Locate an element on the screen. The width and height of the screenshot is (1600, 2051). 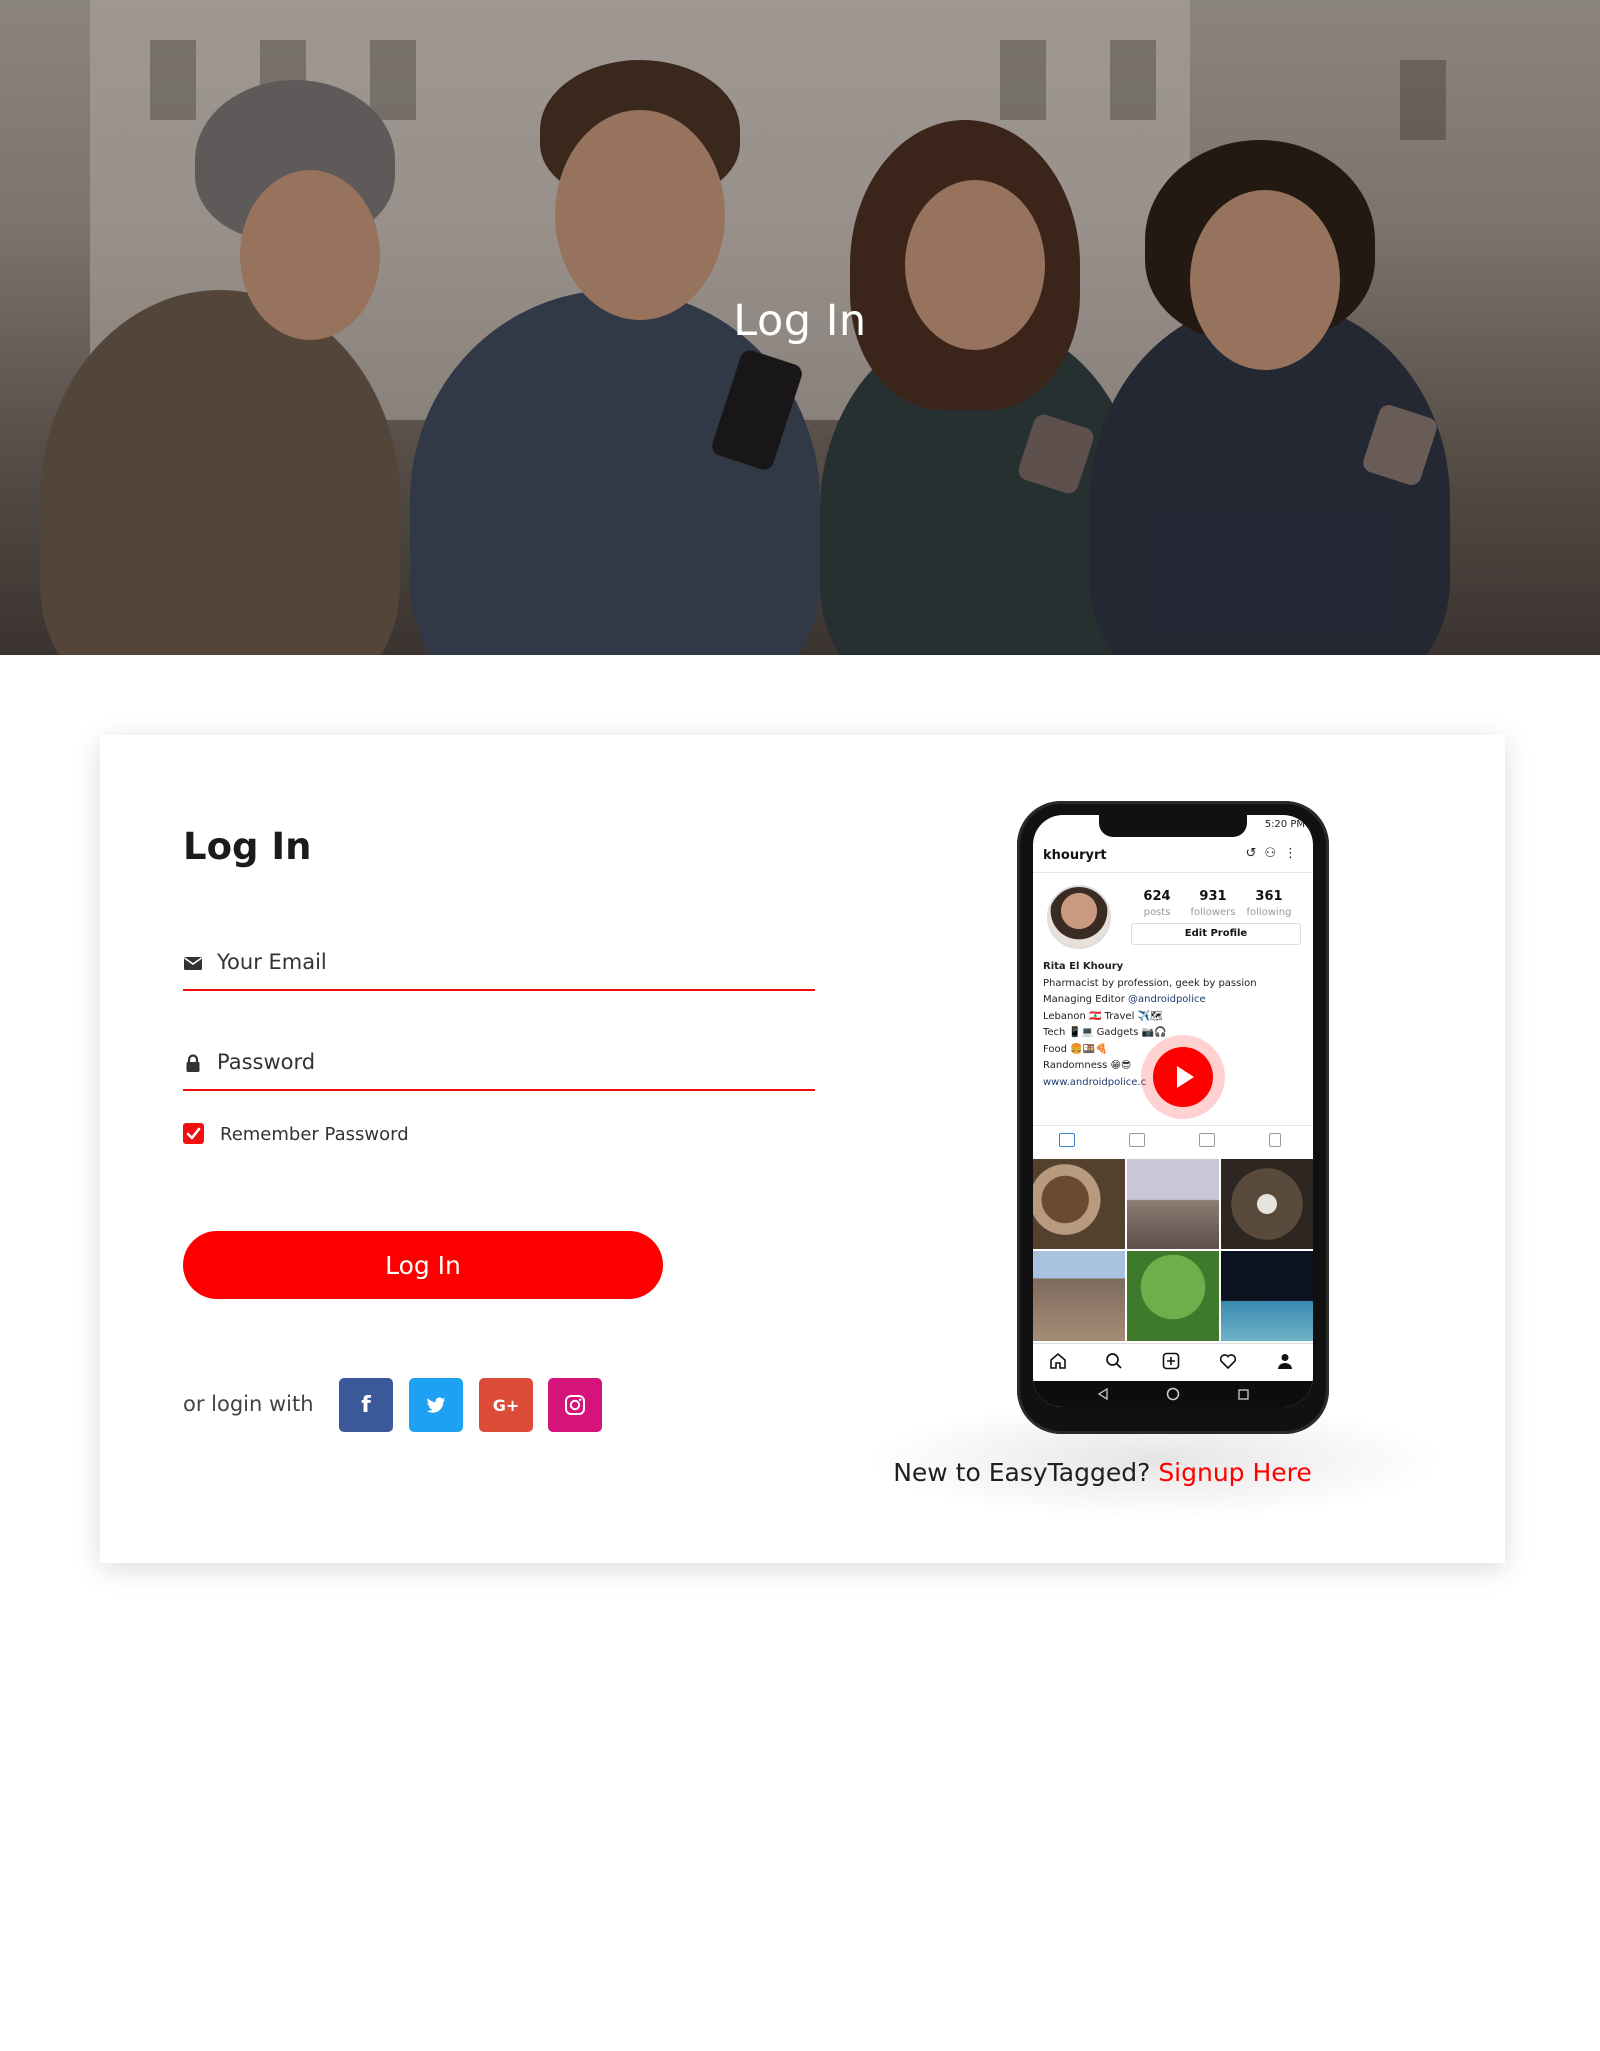
bio-line: Managing Editor @androidpolice is located at coordinates (1173, 1000).